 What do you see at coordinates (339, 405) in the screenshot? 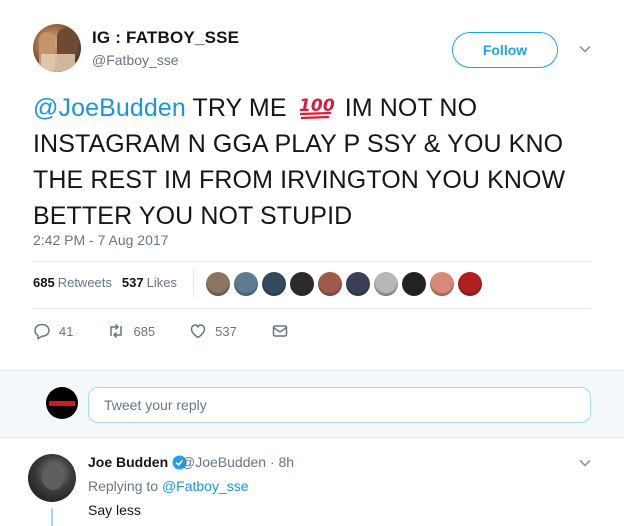
I see `reply-input: Tweet your reply` at bounding box center [339, 405].